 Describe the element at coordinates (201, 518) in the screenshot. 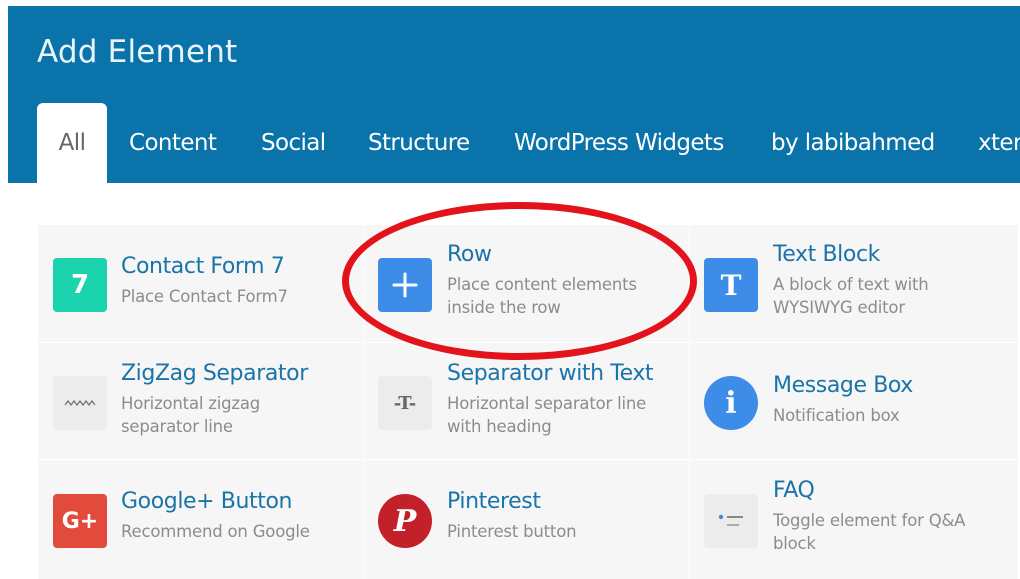

I see `element-google-plus-button: G+ Google+ Button Recommend on Google` at that location.